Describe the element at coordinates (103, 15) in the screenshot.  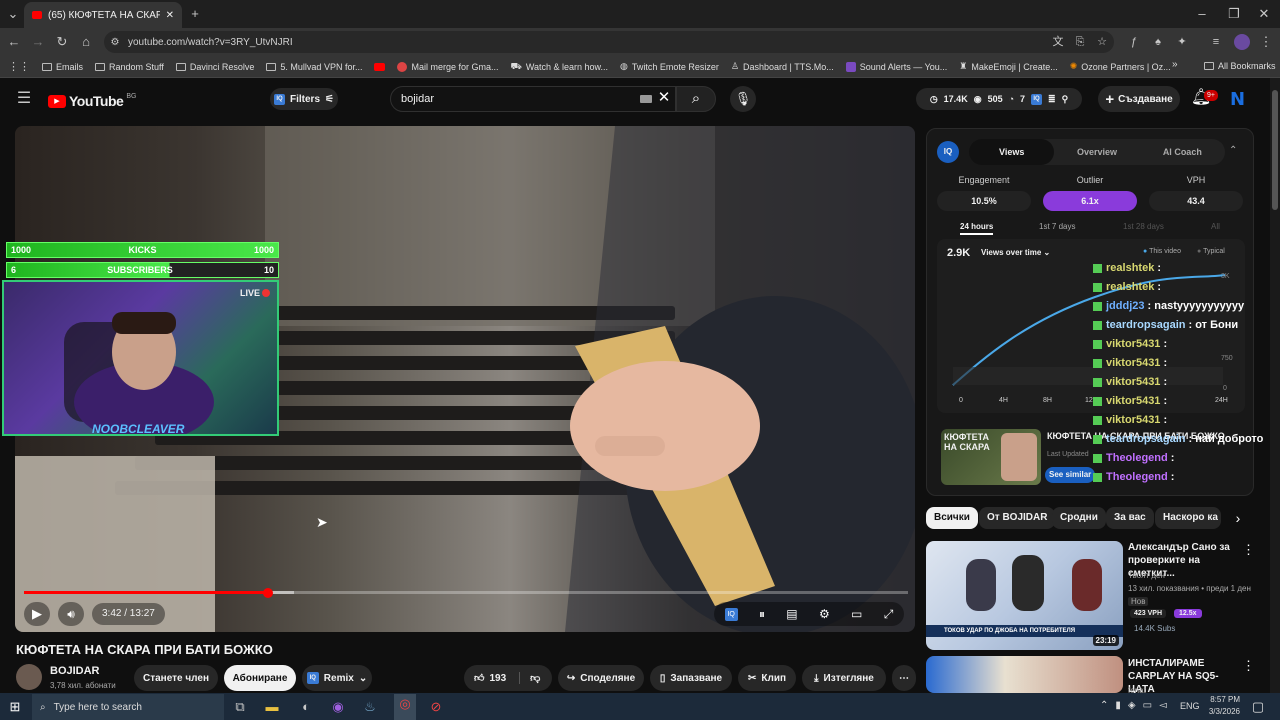
I see `browser-tab: (65) КЮФТЕТА НА СКАРА П ✕` at that location.